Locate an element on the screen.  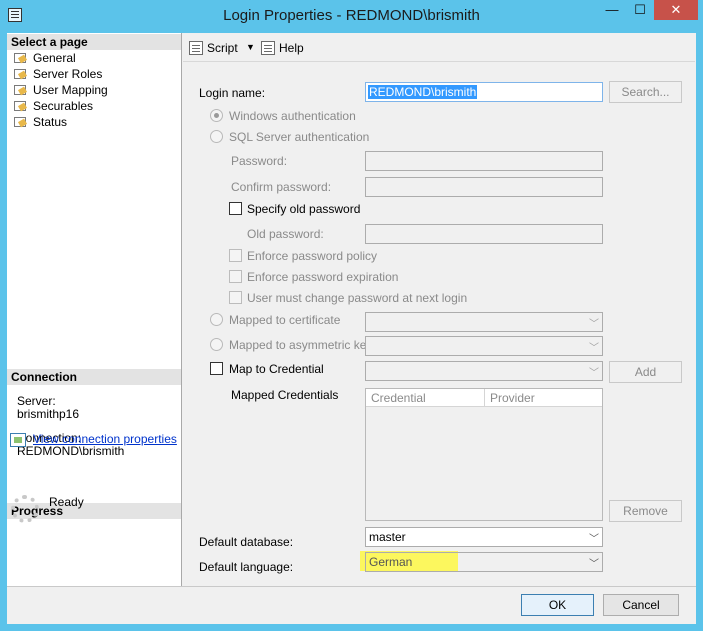
asymmetric-key-select: ﹀ is located at coordinates (484, 346).